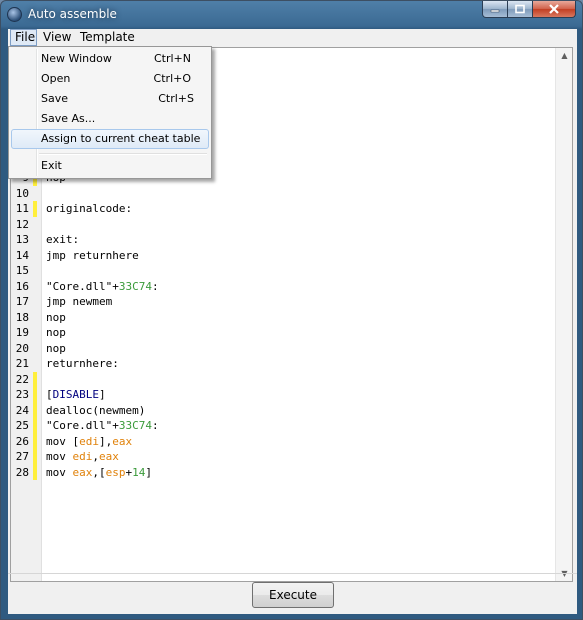 This screenshot has width=583, height=620. What do you see at coordinates (110, 99) in the screenshot?
I see `menu-item-save: Save Ctrl+S` at bounding box center [110, 99].